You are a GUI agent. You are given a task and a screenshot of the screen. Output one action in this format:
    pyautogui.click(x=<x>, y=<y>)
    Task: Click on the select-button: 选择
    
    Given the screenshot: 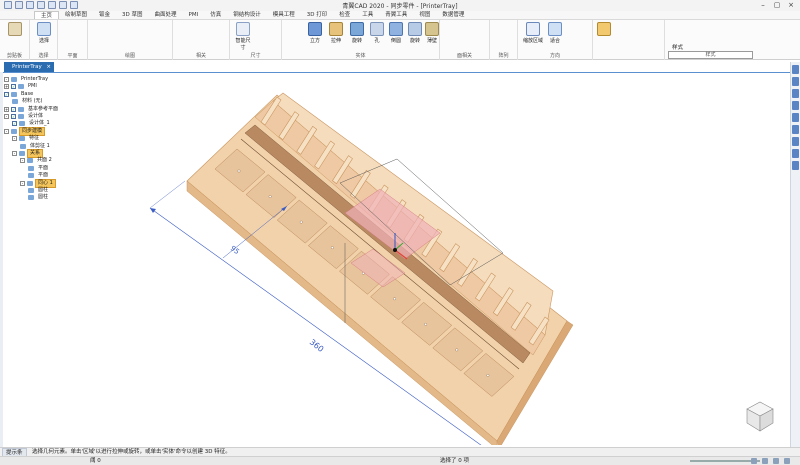 What is the action you would take?
    pyautogui.click(x=44, y=33)
    